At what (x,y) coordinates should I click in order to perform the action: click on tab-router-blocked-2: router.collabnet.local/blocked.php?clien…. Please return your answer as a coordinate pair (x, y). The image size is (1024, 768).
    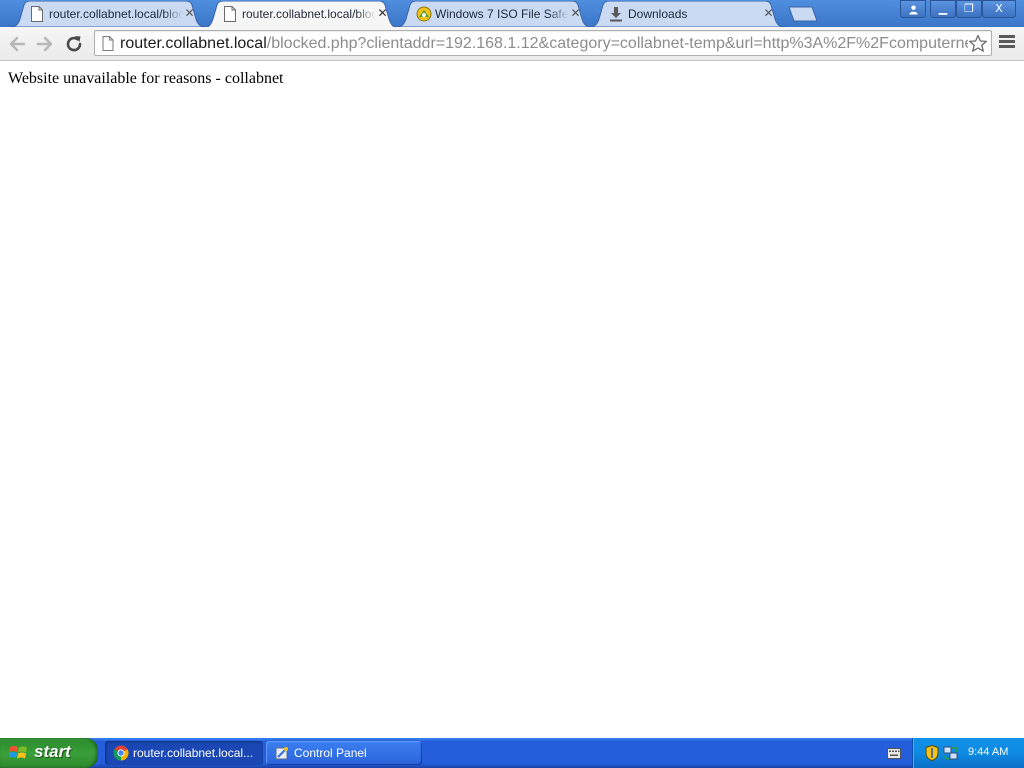
    Looking at the image, I should click on (301, 14).